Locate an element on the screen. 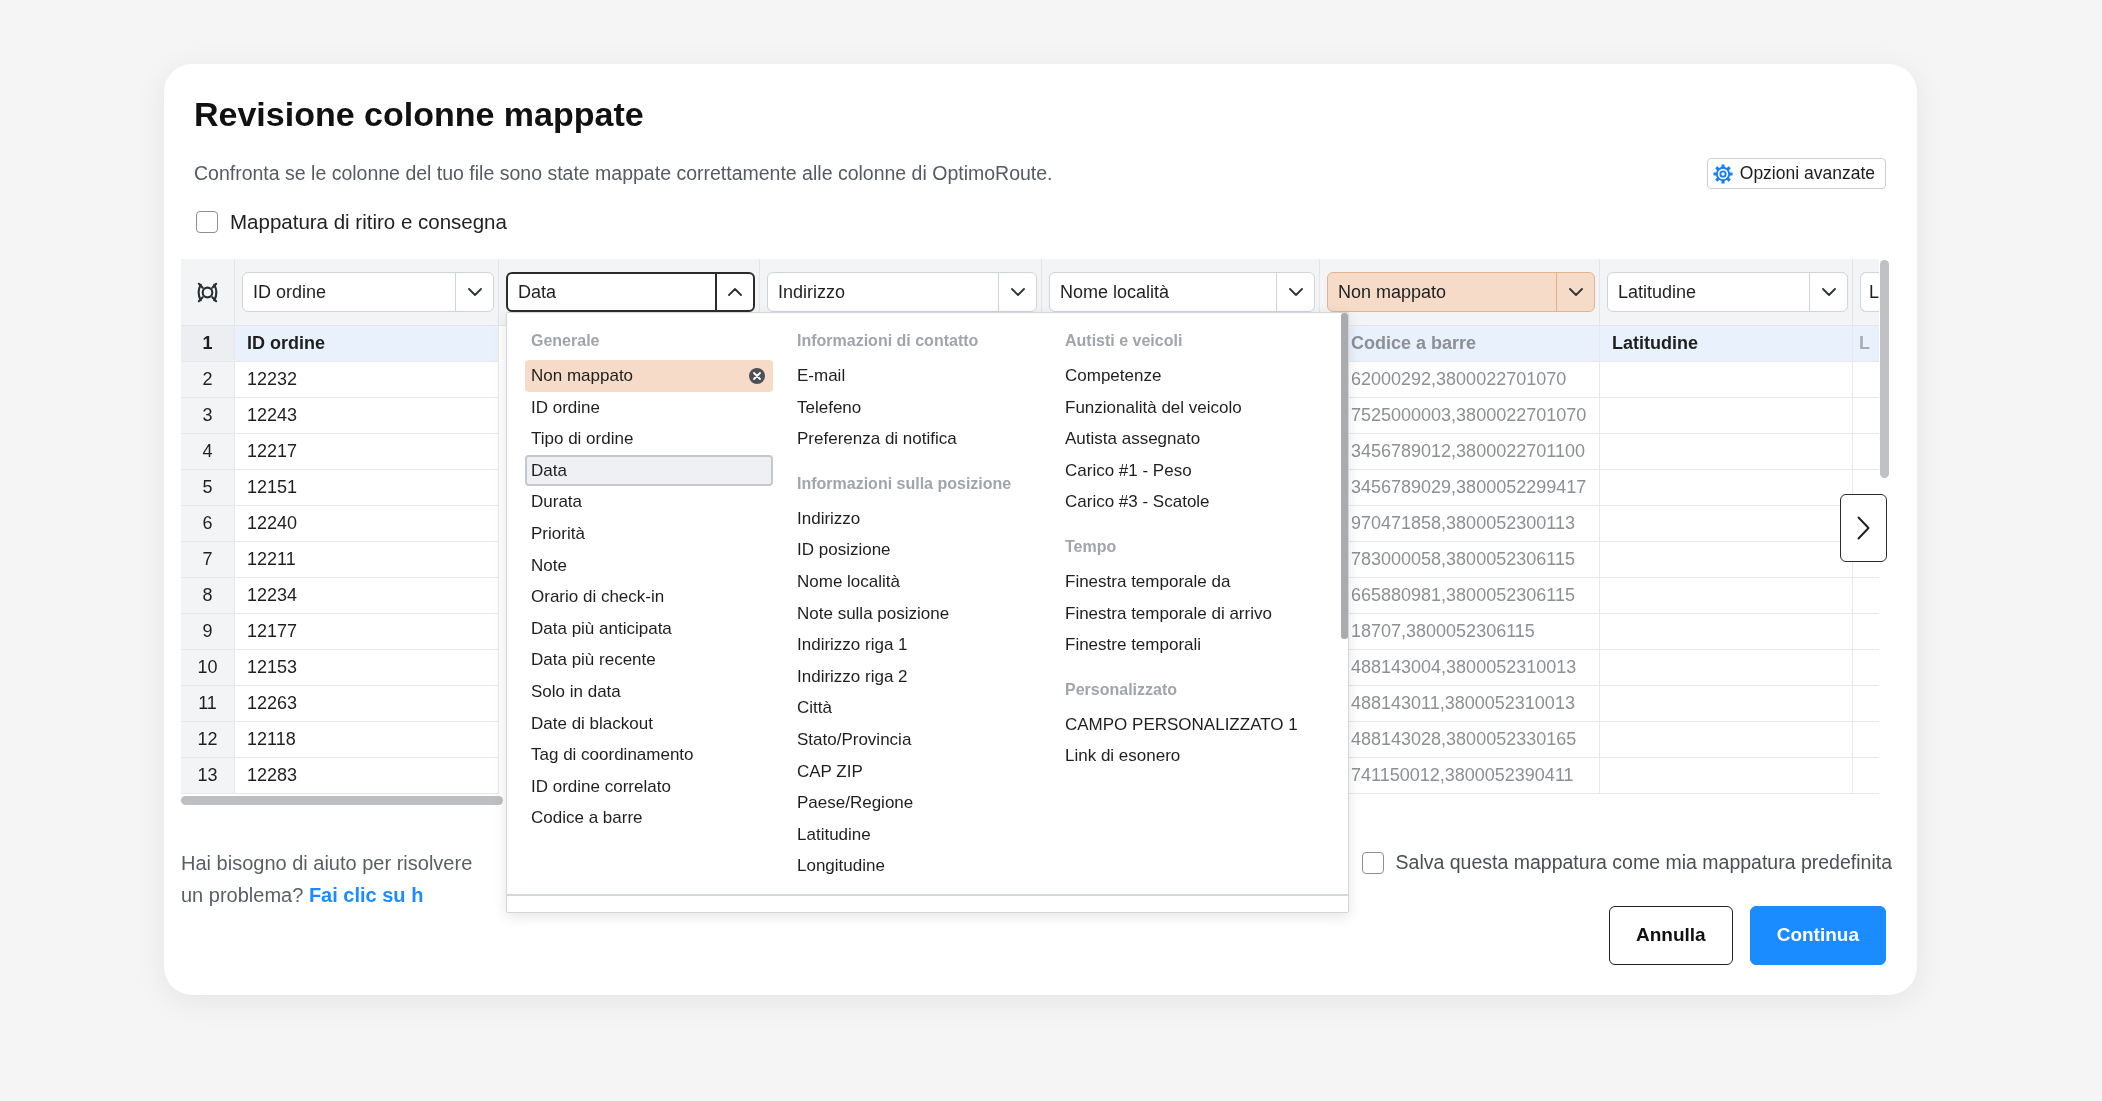 The width and height of the screenshot is (2102, 1101). menu-option: Data più anticipata is located at coordinates (649, 628).